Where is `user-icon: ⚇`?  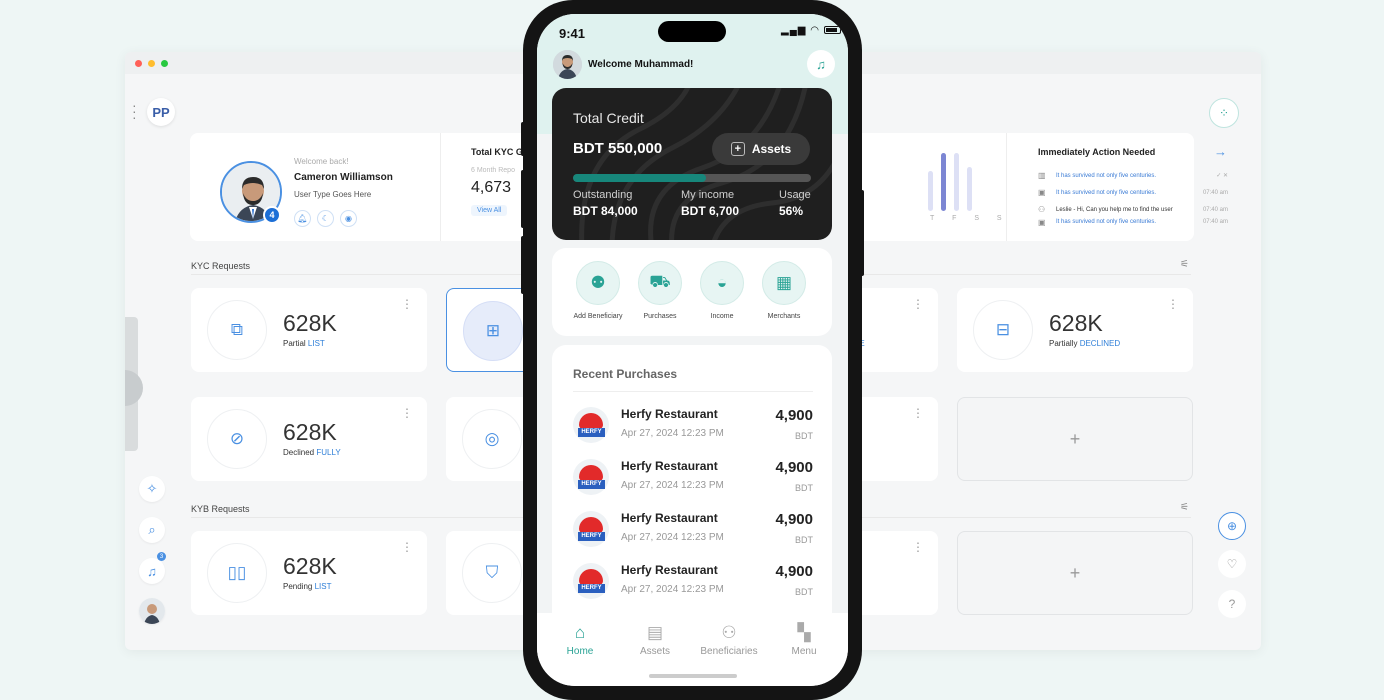 user-icon: ⚇ is located at coordinates (1042, 209).